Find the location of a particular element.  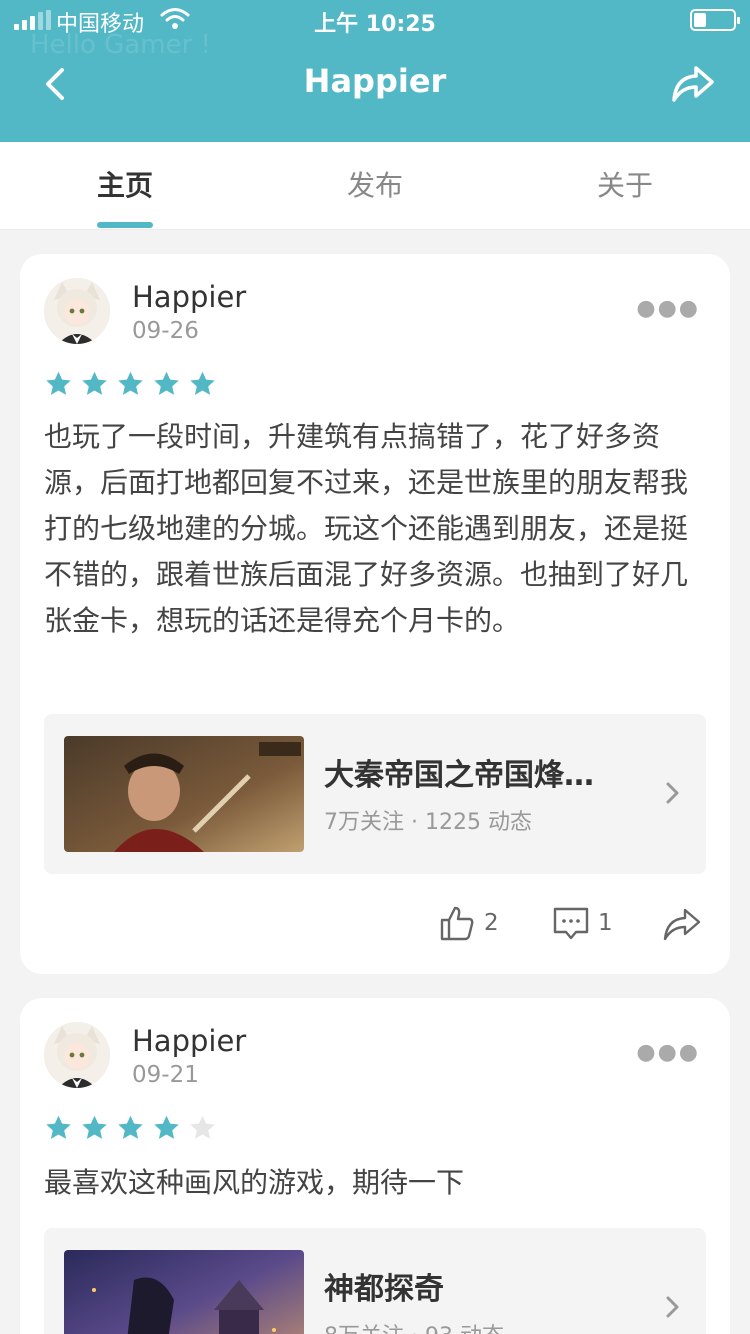

comment-button: 1 is located at coordinates (582, 923).